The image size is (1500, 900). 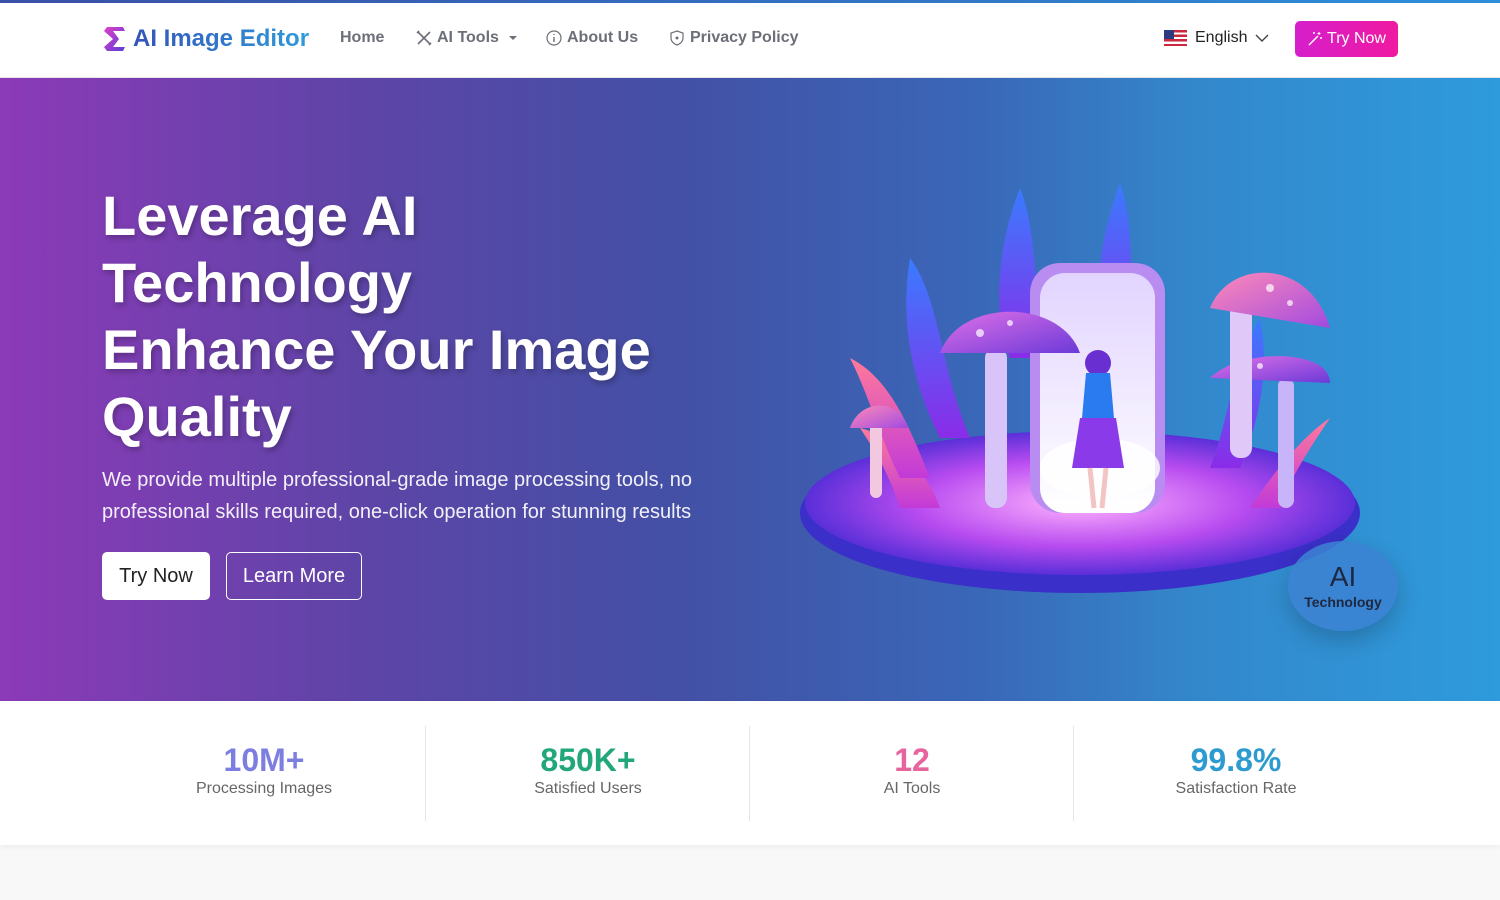 What do you see at coordinates (1216, 38) in the screenshot?
I see `language-selector: English` at bounding box center [1216, 38].